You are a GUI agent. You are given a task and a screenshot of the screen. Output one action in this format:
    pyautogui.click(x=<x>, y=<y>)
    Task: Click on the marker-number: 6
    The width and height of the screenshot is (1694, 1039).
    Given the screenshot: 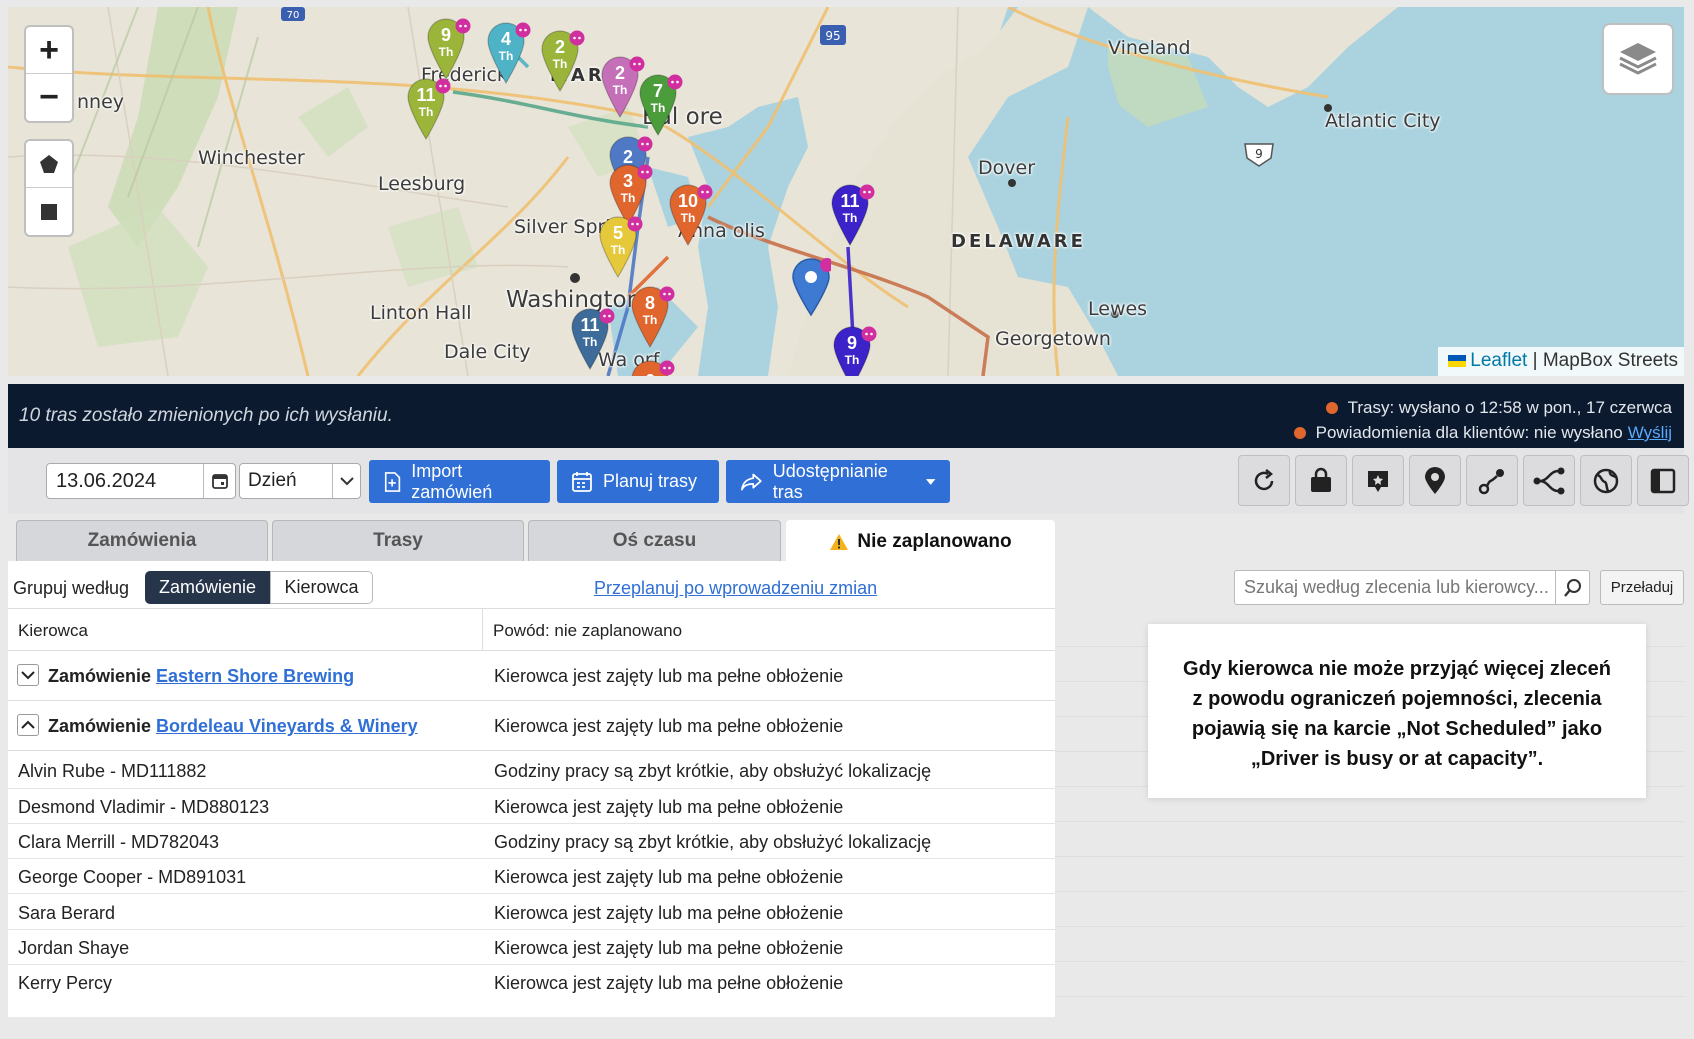 What is the action you would take?
    pyautogui.click(x=650, y=373)
    